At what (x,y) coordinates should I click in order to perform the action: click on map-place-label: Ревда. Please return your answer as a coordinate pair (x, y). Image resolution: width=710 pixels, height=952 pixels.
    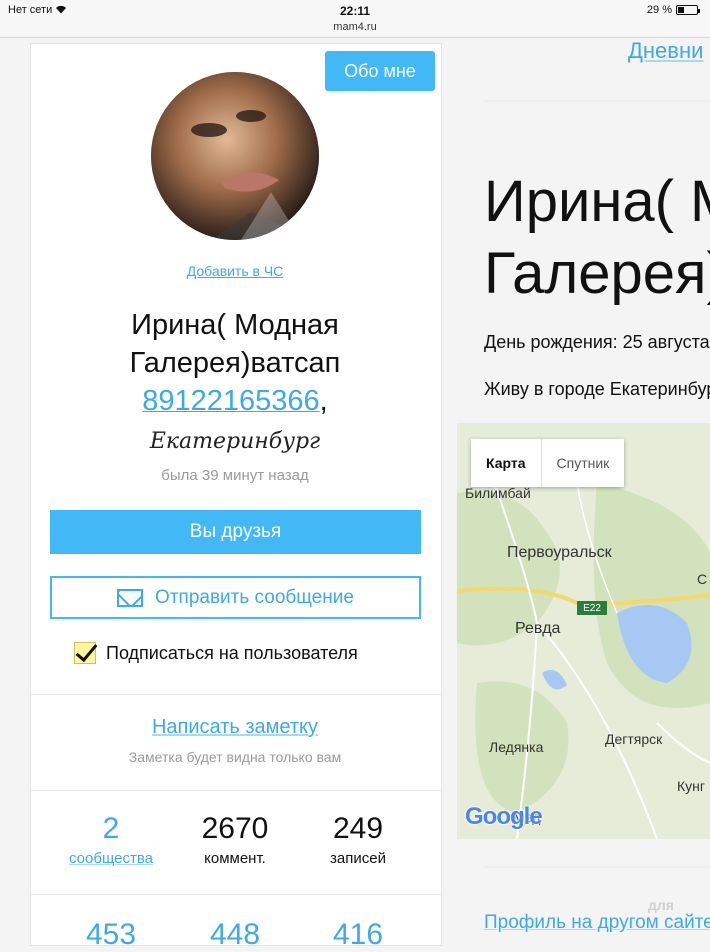
    Looking at the image, I should click on (538, 628).